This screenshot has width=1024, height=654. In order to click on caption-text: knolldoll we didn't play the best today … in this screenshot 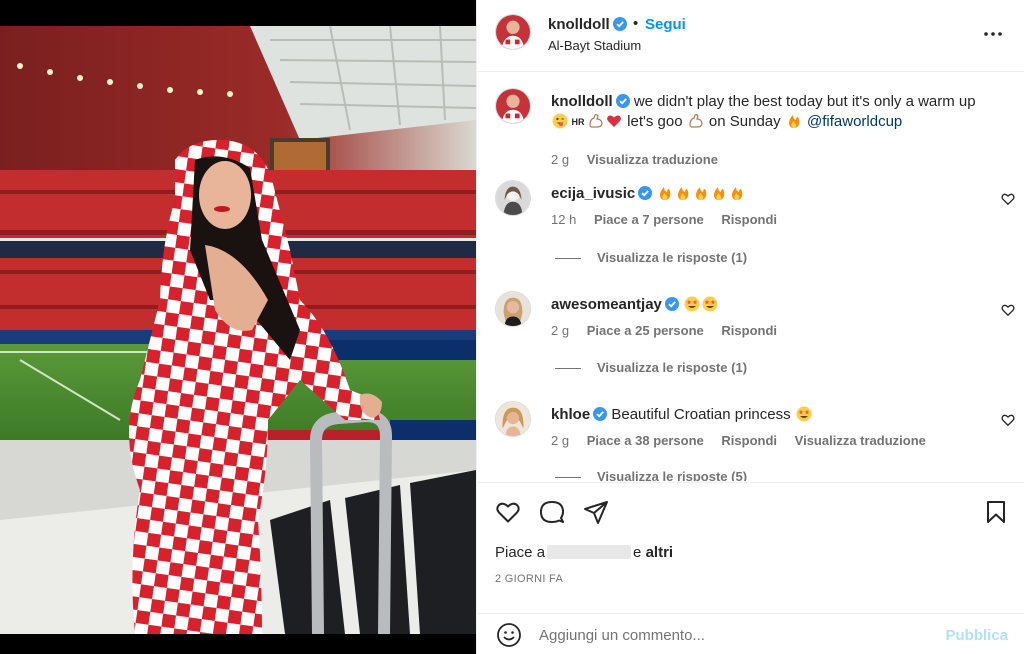, I will do `click(771, 112)`.